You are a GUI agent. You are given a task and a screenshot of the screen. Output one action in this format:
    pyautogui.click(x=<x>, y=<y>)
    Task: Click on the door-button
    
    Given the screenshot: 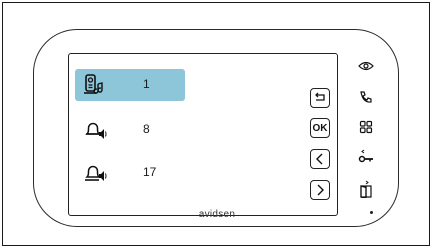 What is the action you would take?
    pyautogui.click(x=366, y=189)
    